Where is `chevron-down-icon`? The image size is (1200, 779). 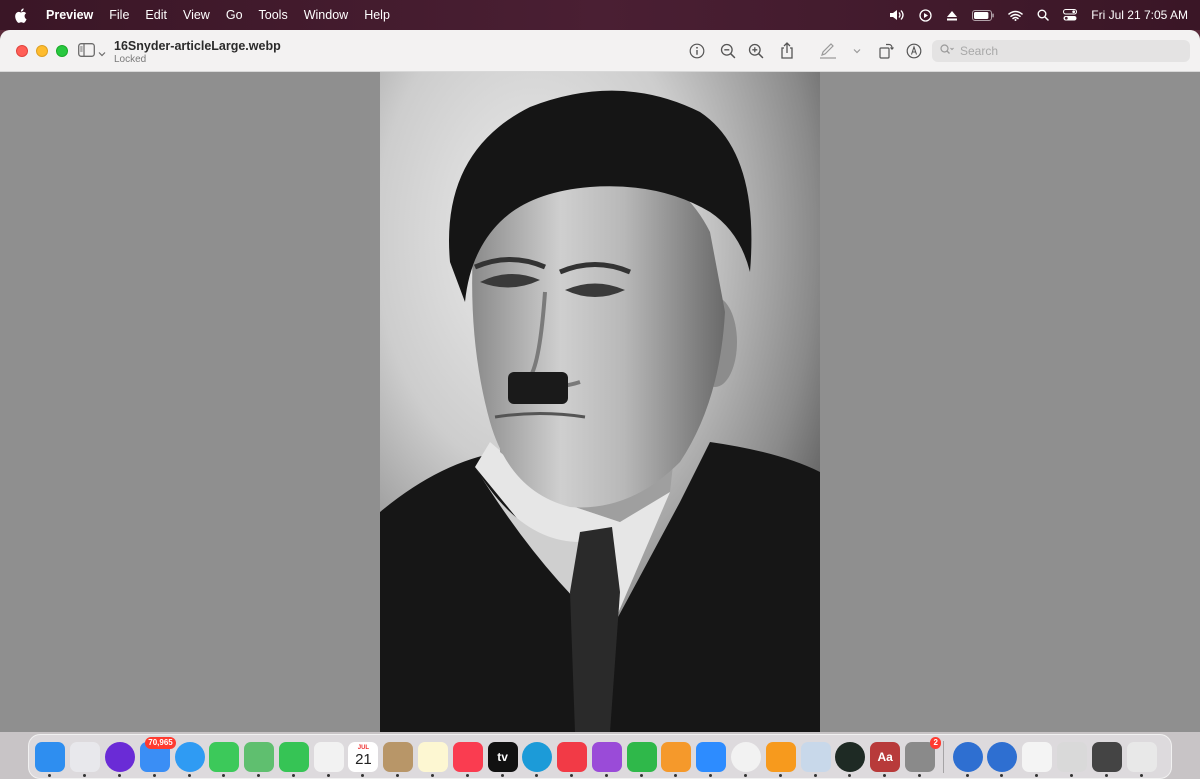
chevron-down-icon is located at coordinates (102, 53).